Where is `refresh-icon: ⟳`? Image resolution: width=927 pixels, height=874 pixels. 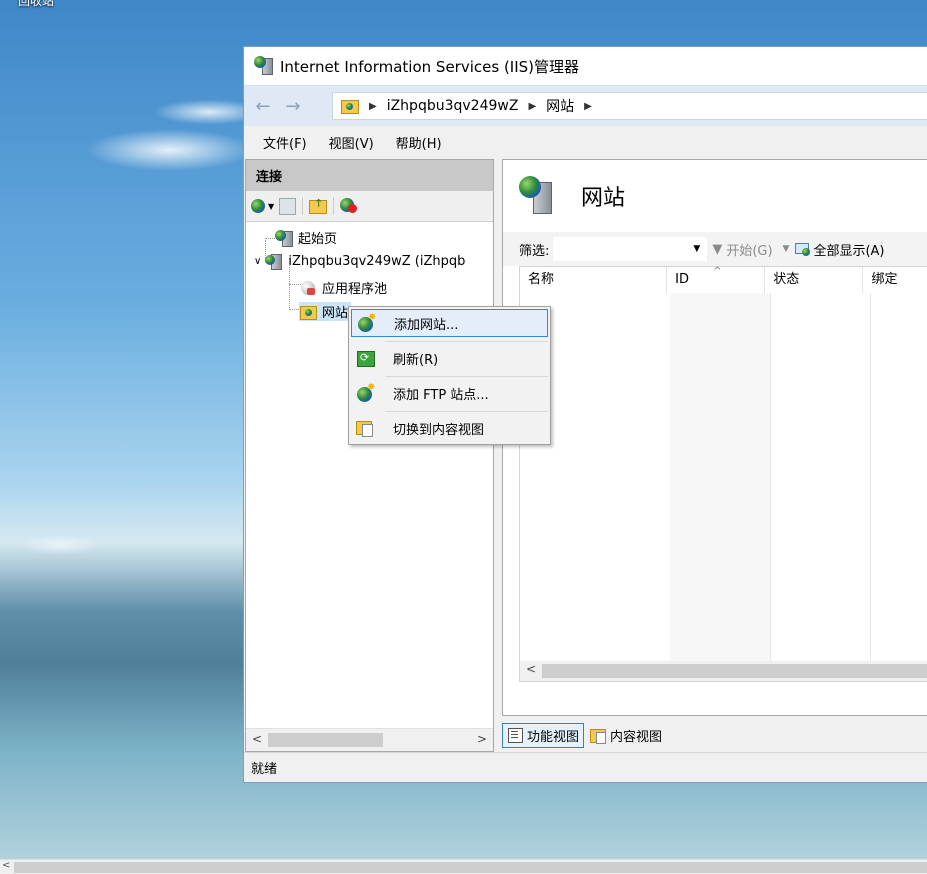 refresh-icon: ⟳ is located at coordinates (365, 358).